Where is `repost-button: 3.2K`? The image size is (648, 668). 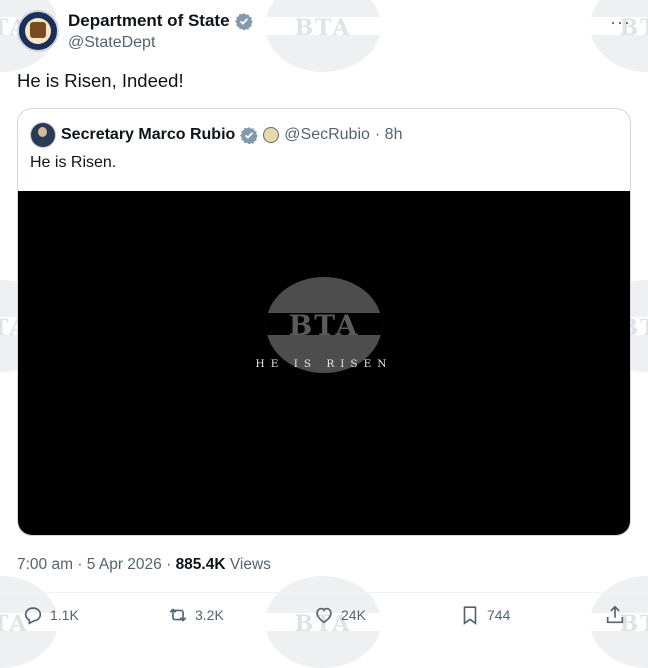 repost-button: 3.2K is located at coordinates (195, 615).